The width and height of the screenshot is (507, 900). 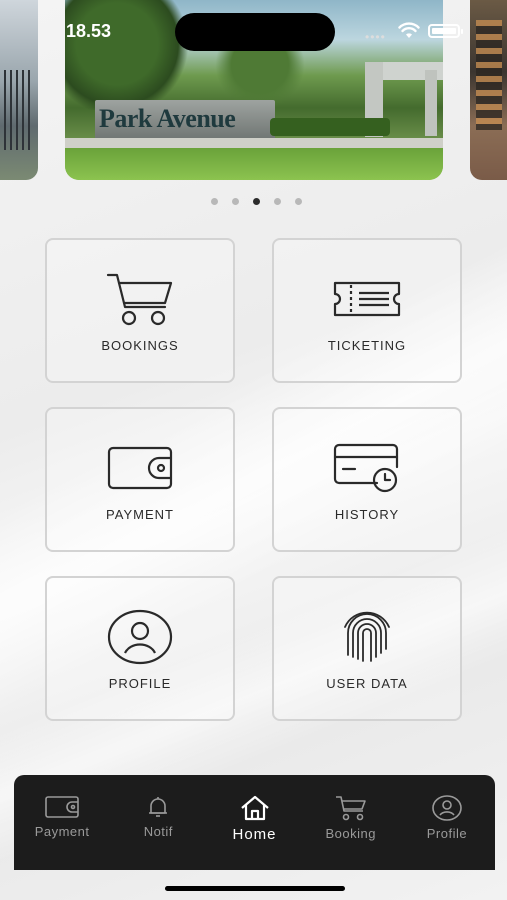 What do you see at coordinates (158, 831) in the screenshot?
I see `nav-notif-label: Notif` at bounding box center [158, 831].